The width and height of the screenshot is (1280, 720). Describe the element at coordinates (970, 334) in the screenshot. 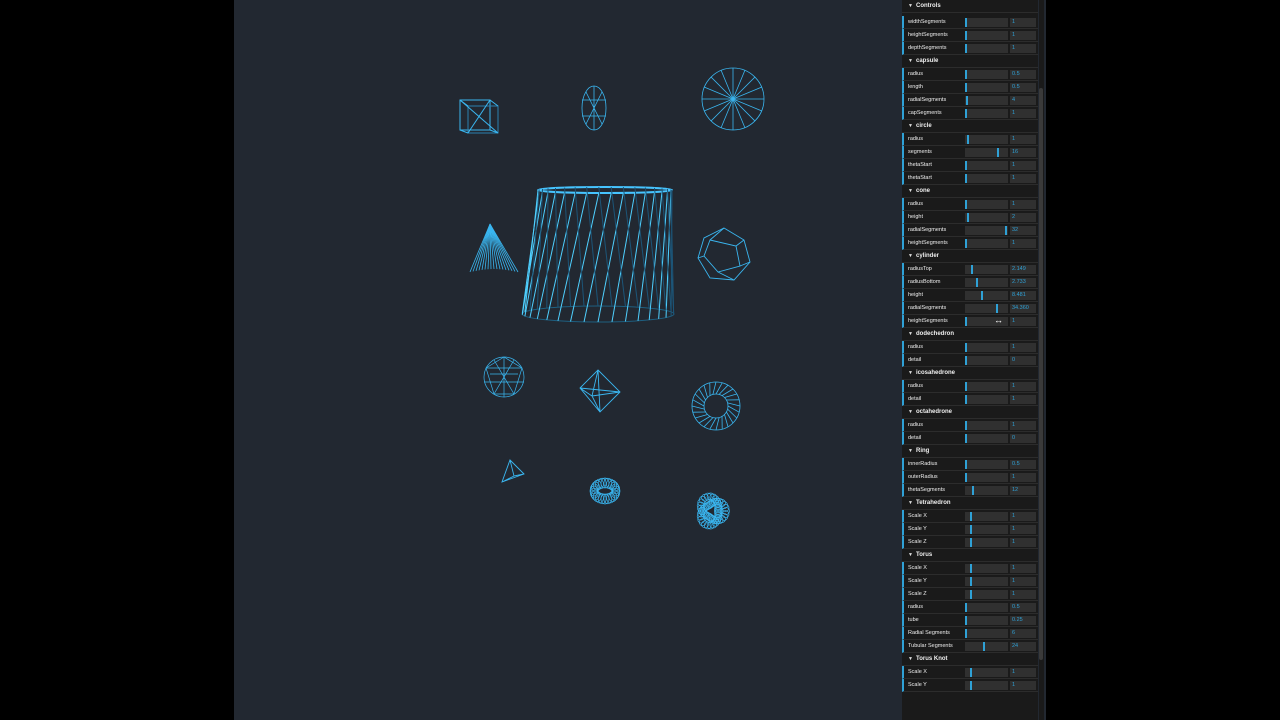

I see `folder-title: ▼ dodechedron` at that location.